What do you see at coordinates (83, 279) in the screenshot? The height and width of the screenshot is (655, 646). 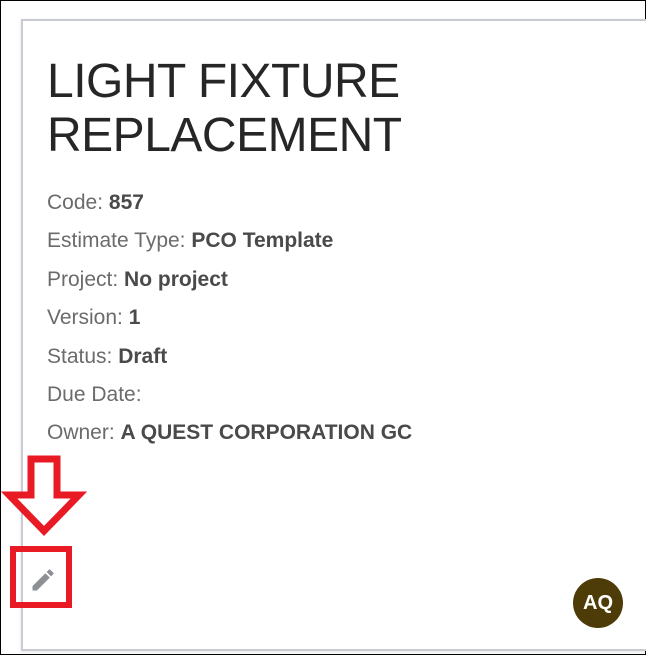 I see `project-label: Project:` at bounding box center [83, 279].